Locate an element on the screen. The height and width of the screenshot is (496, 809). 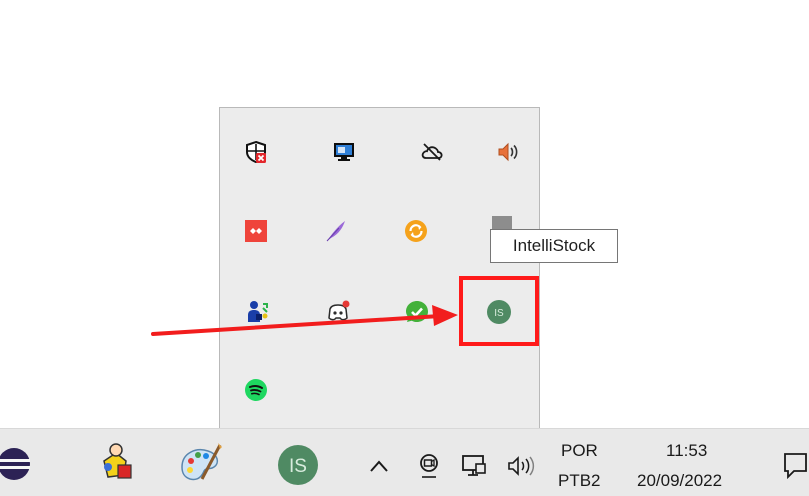
cloud-offline-icon is located at coordinates (432, 152).